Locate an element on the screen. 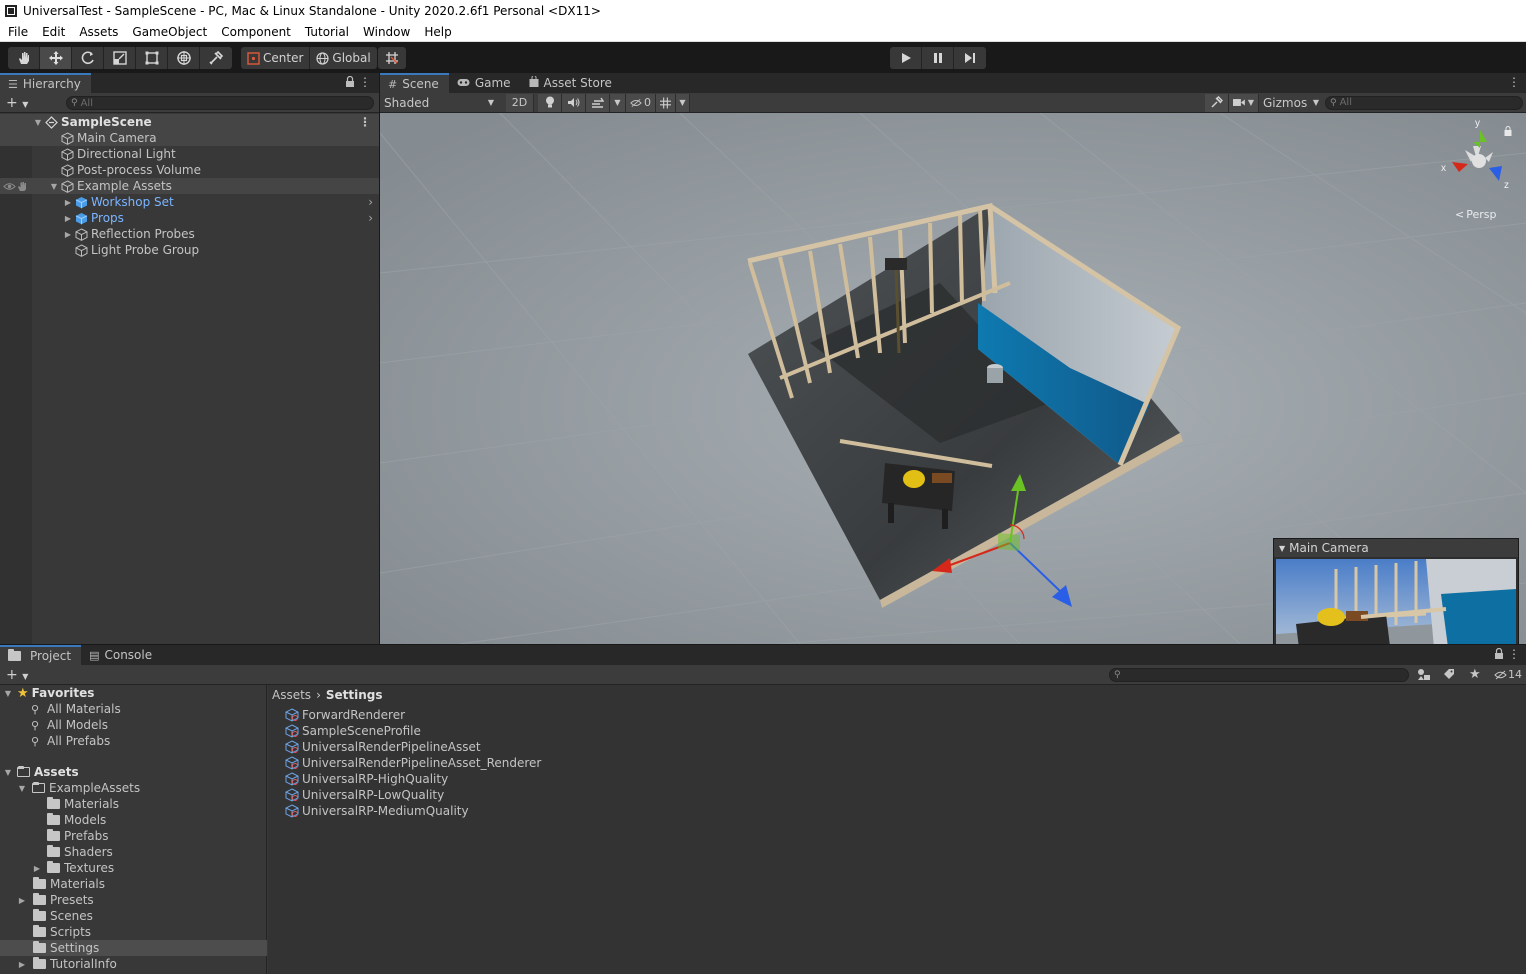  menu-help: Help is located at coordinates (437, 32).